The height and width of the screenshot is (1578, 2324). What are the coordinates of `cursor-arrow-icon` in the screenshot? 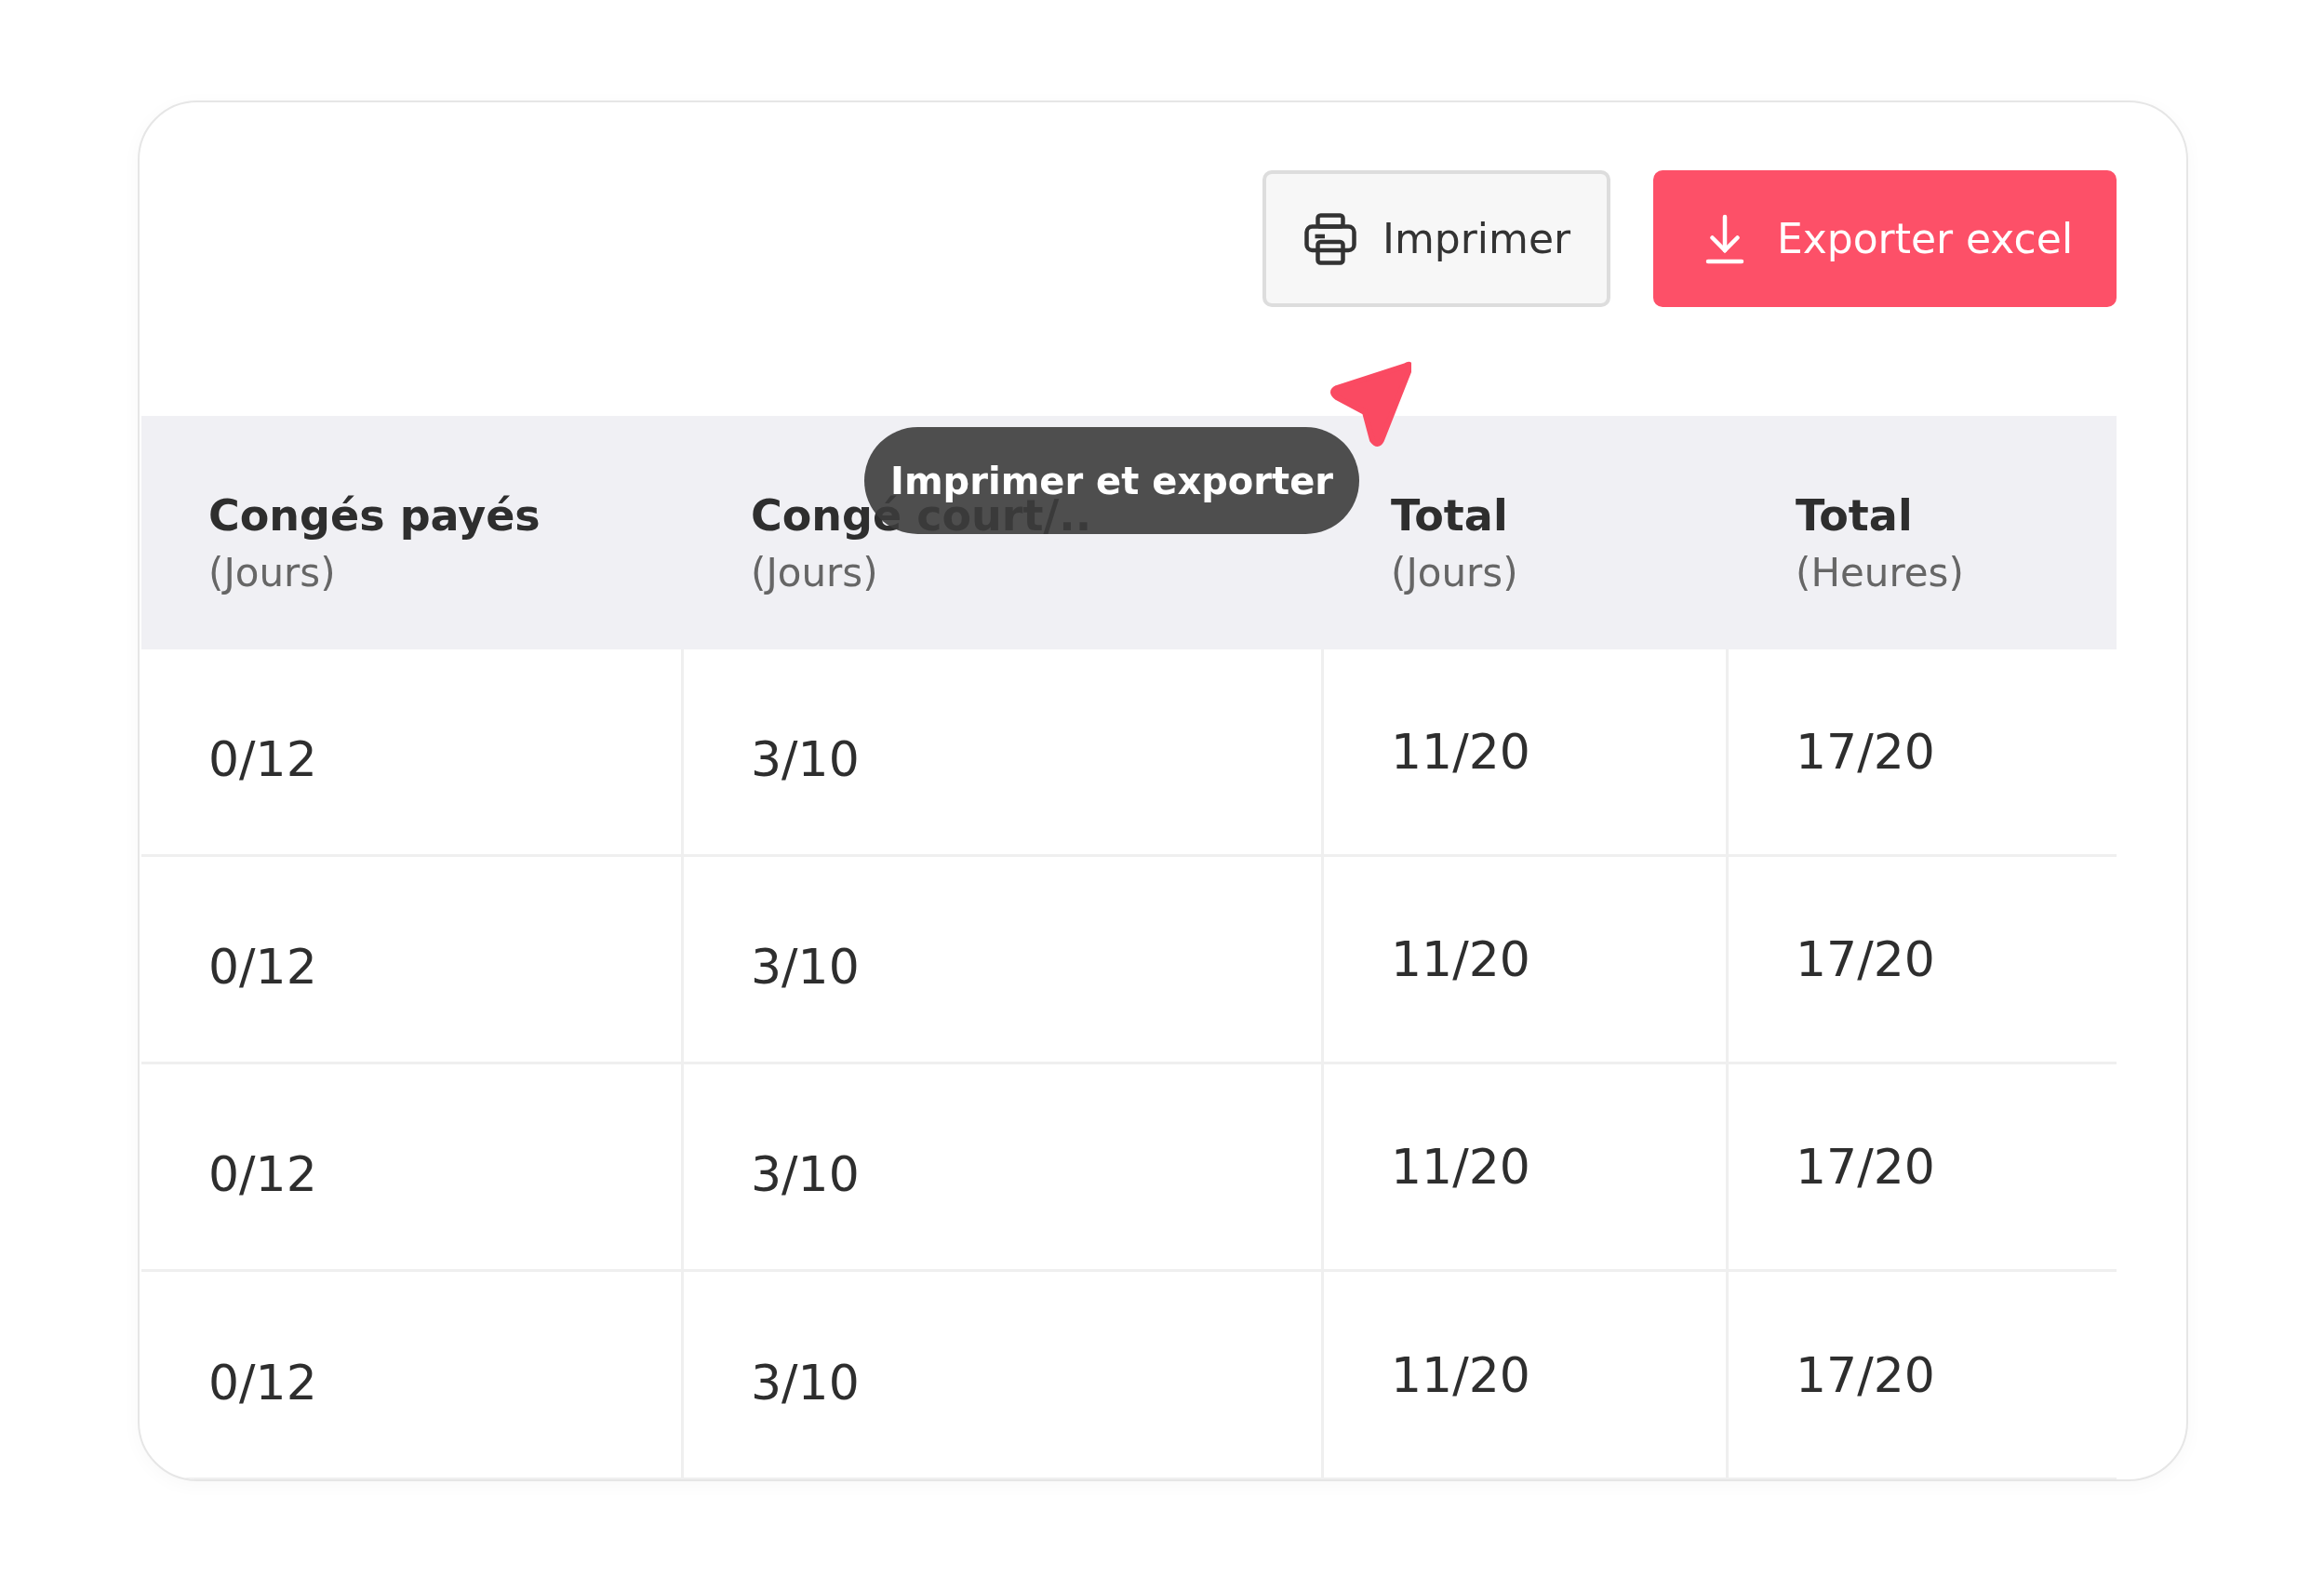 It's located at (1369, 403).